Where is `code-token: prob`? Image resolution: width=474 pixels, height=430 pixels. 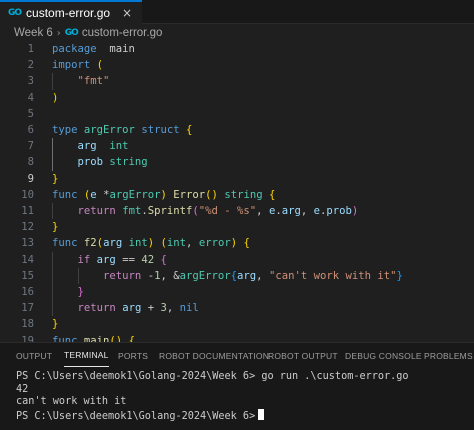 code-token: prob is located at coordinates (90, 162).